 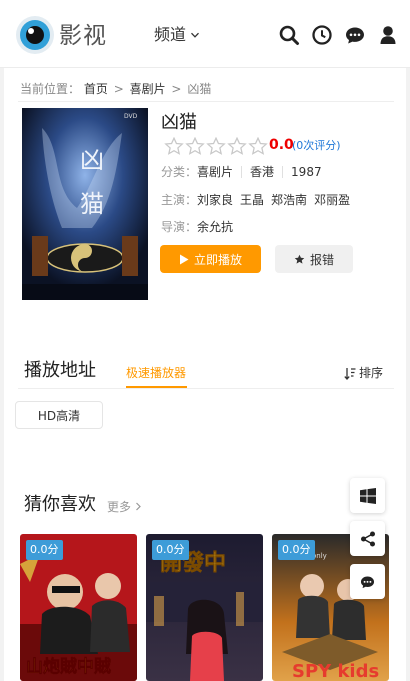 I want to click on episode-button: HD高清, so click(x=59, y=415).